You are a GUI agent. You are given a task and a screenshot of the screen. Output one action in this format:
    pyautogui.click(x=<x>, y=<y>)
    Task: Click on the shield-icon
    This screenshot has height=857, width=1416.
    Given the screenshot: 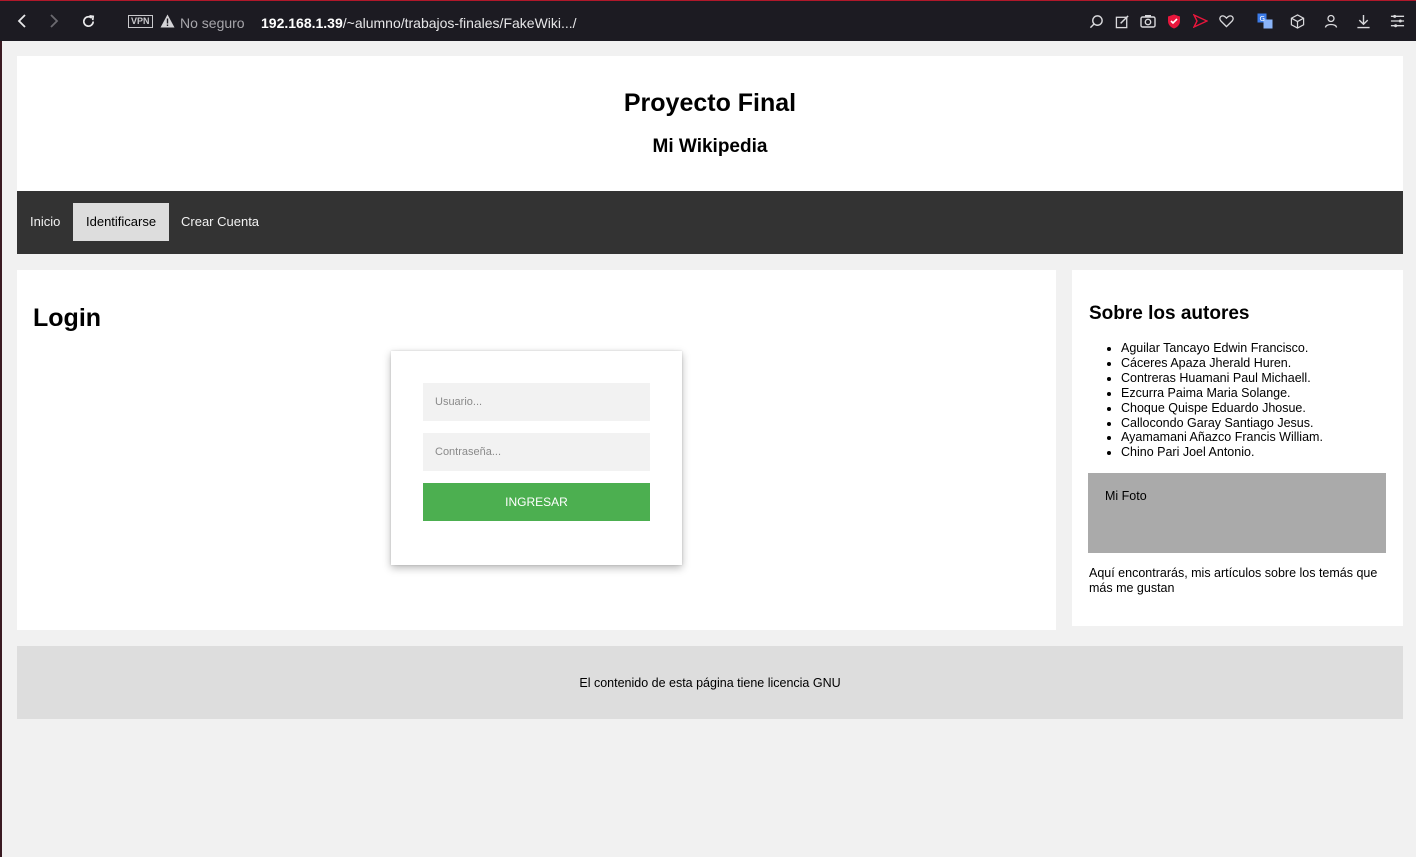 What is the action you would take?
    pyautogui.click(x=1174, y=21)
    